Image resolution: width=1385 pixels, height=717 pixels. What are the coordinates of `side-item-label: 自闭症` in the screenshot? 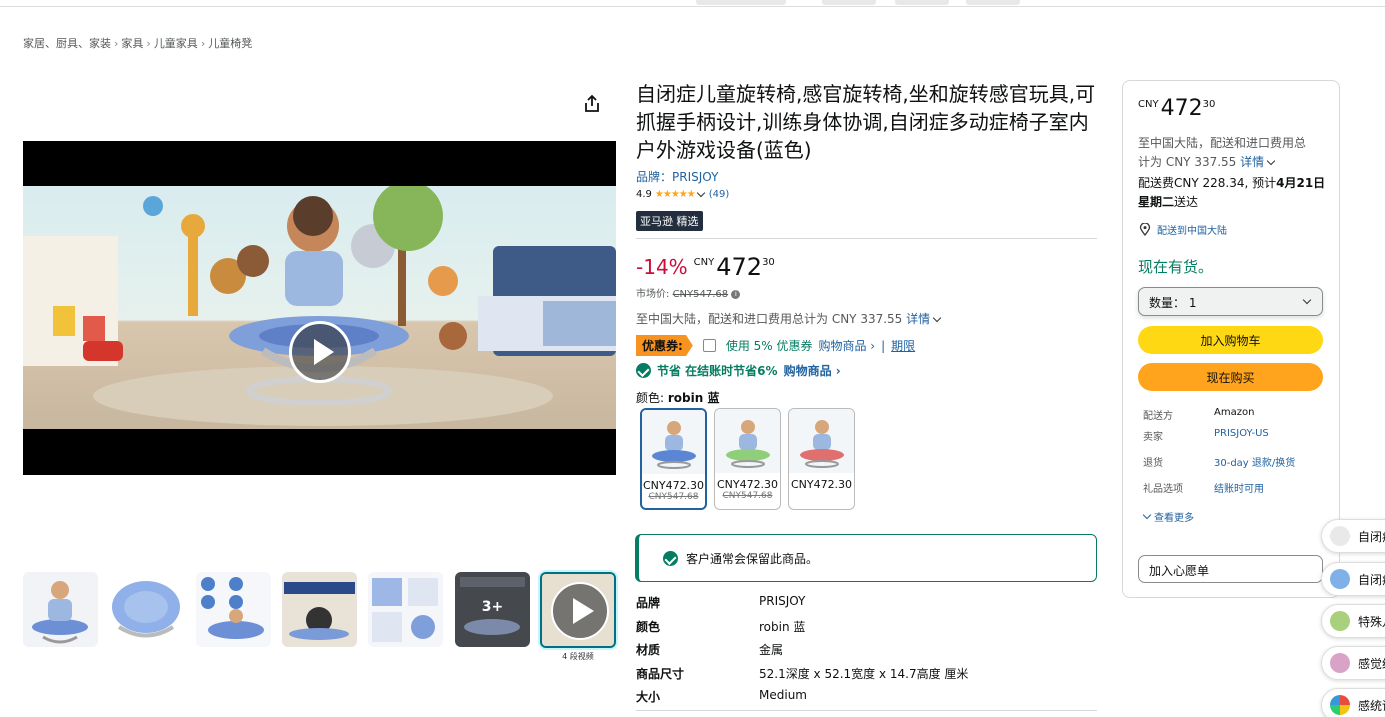 It's located at (1371, 536).